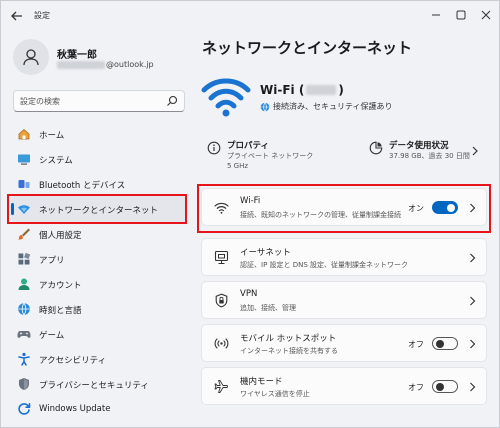 Image resolution: width=500 pixels, height=428 pixels. I want to click on hotspot-toggle, so click(445, 343).